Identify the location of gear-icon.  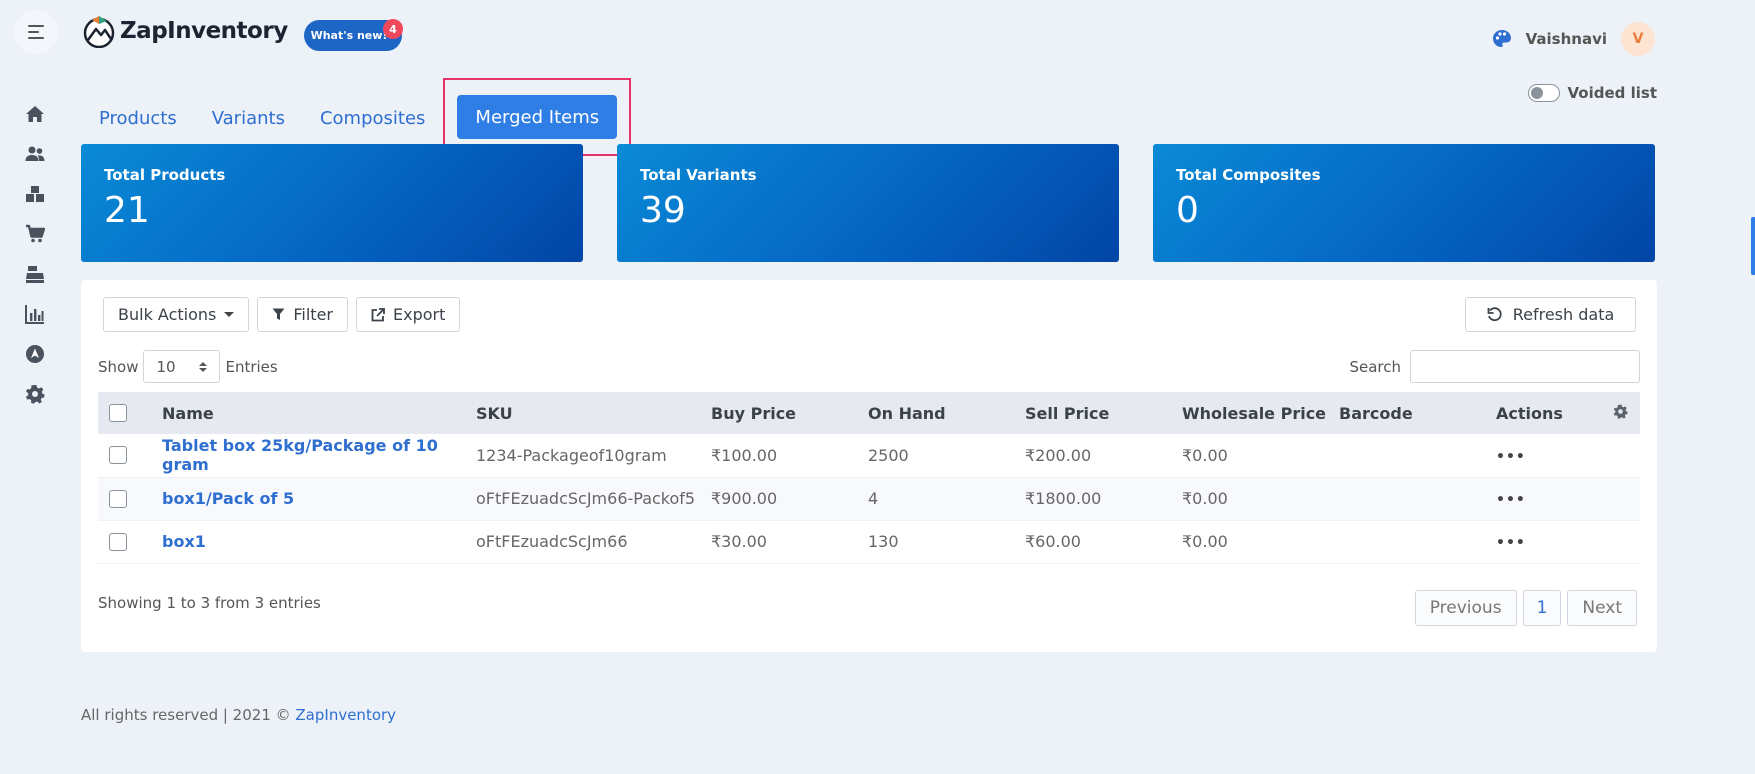
(35, 394).